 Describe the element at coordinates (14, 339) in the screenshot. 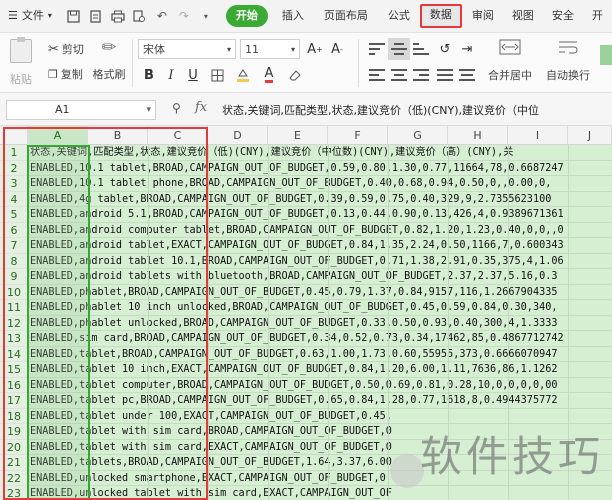

I see `row-header: 13` at that location.